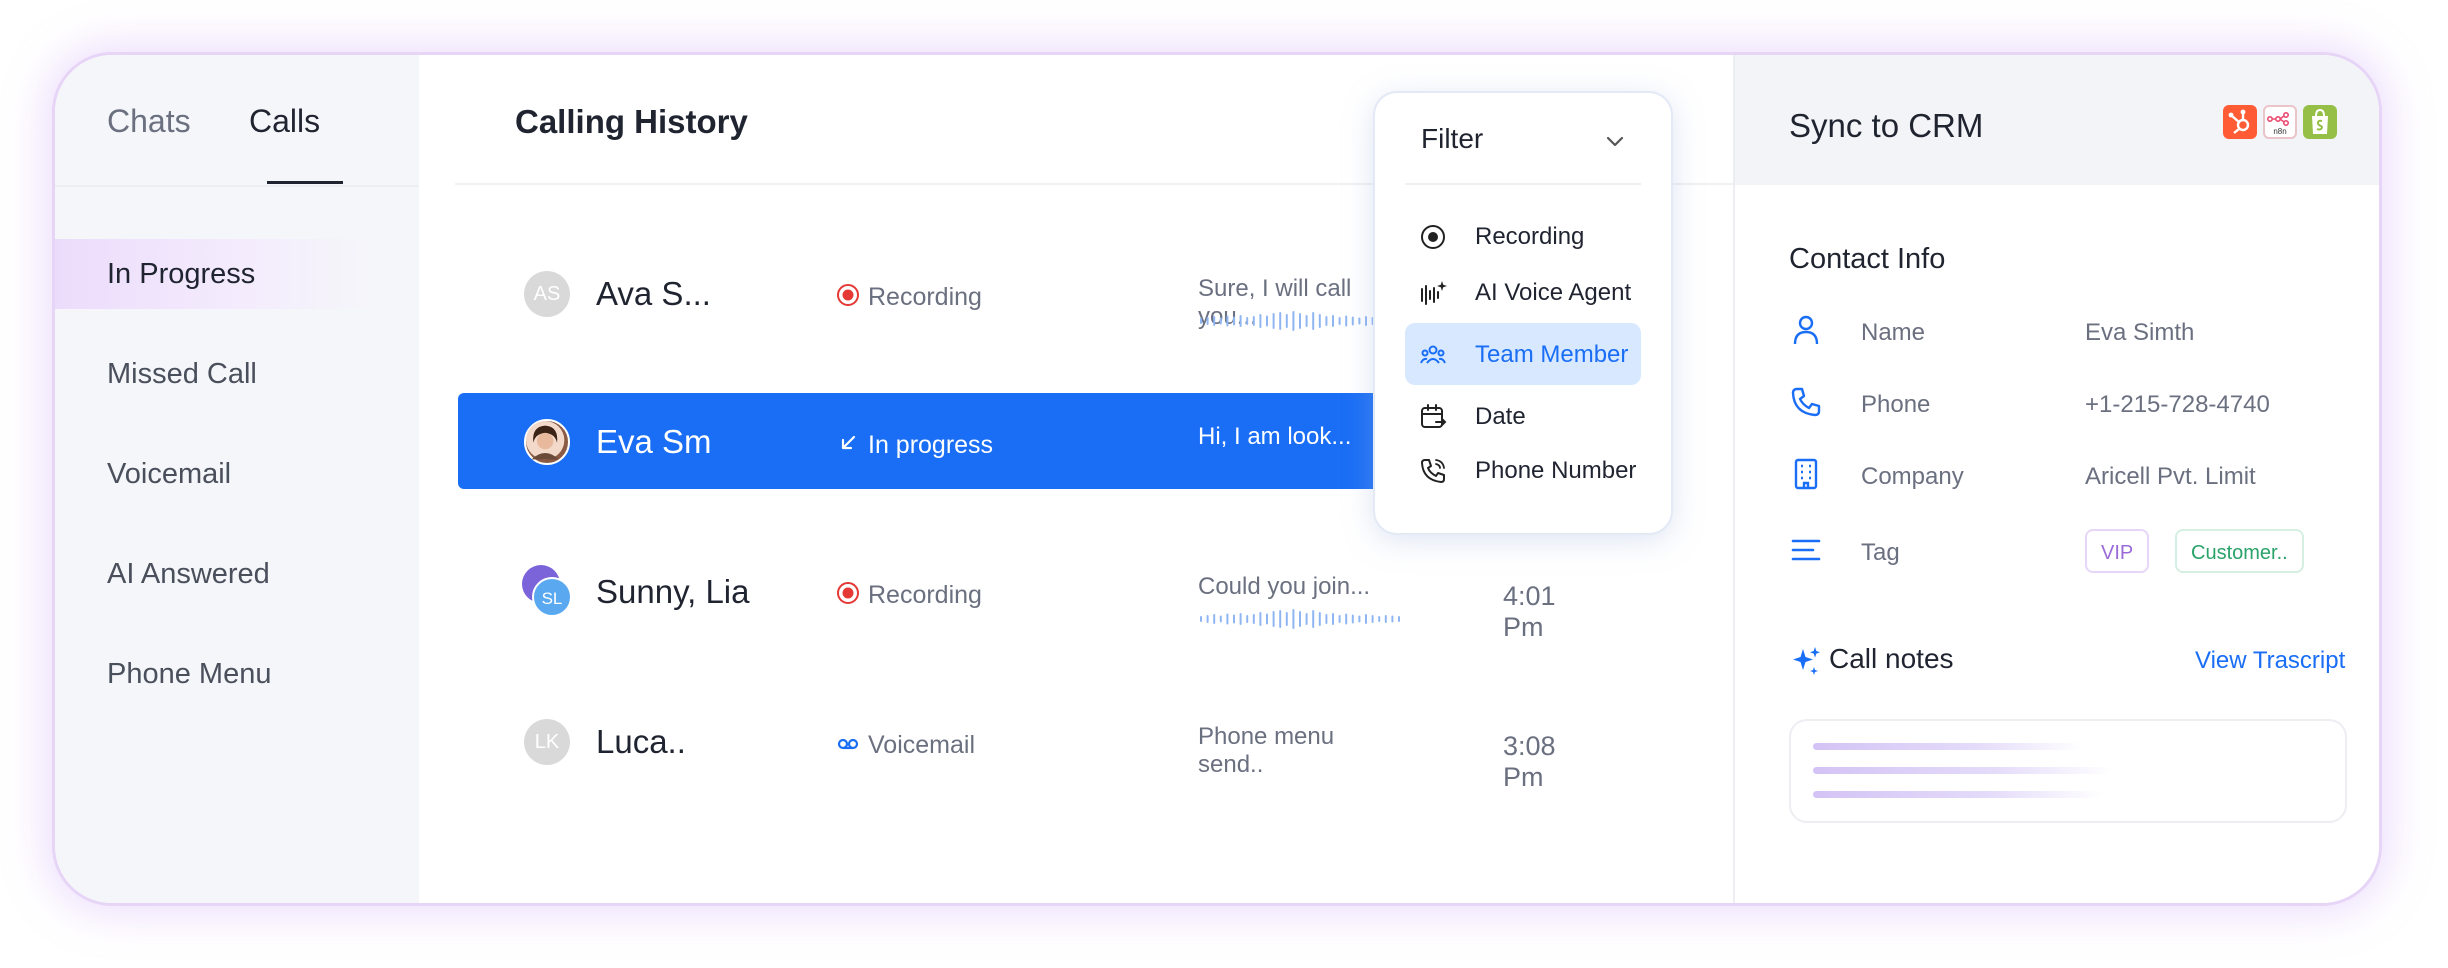 Image resolution: width=2448 pixels, height=968 pixels. Describe the element at coordinates (1886, 125) in the screenshot. I see `crm-title: Sync to CRM` at that location.